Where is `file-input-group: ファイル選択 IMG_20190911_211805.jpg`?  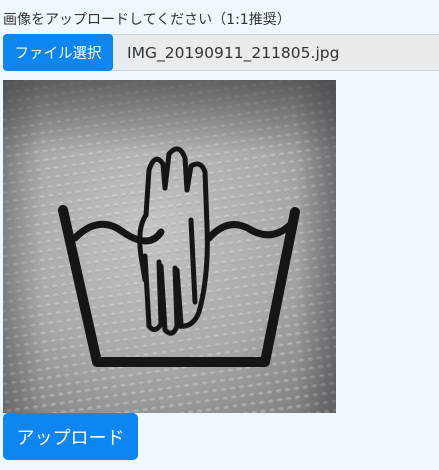
file-input-group: ファイル選択 IMG_20190911_211805.jpg is located at coordinates (221, 52).